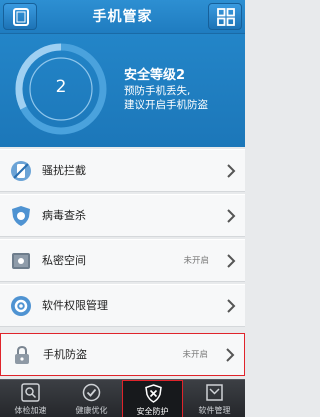  I want to click on menu-item-virus-scan: 病毒查杀, so click(122, 215).